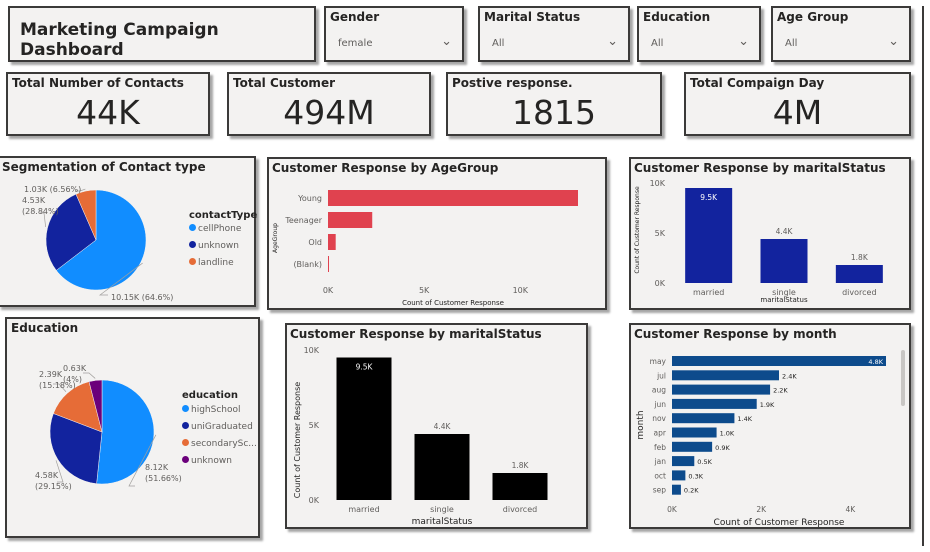 Image resolution: width=930 pixels, height=552 pixels. Describe the element at coordinates (722, 448) in the screenshot. I see `bar-data-label: 0.9K` at that location.